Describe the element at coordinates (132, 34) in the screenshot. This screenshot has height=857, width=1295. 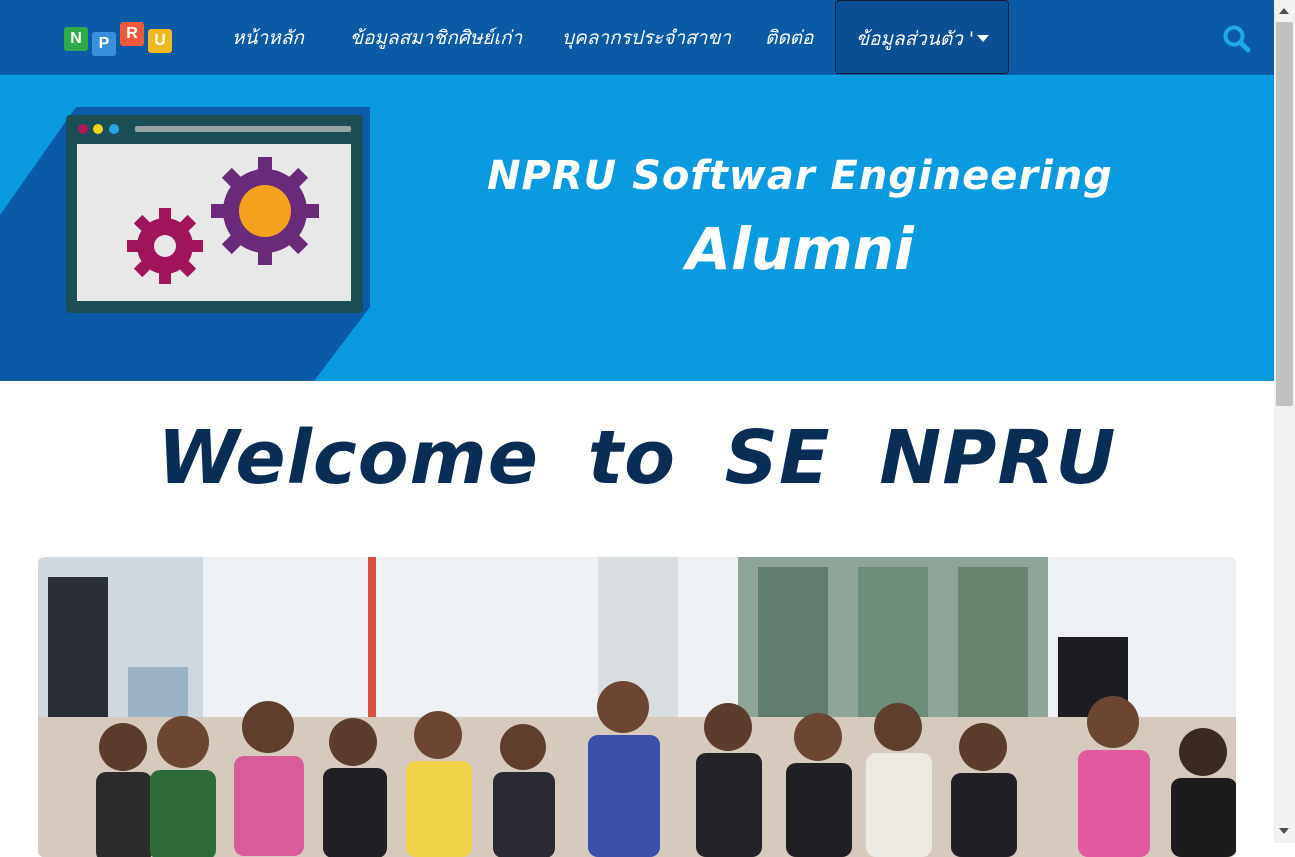
I see `logo-letter-r: R` at that location.